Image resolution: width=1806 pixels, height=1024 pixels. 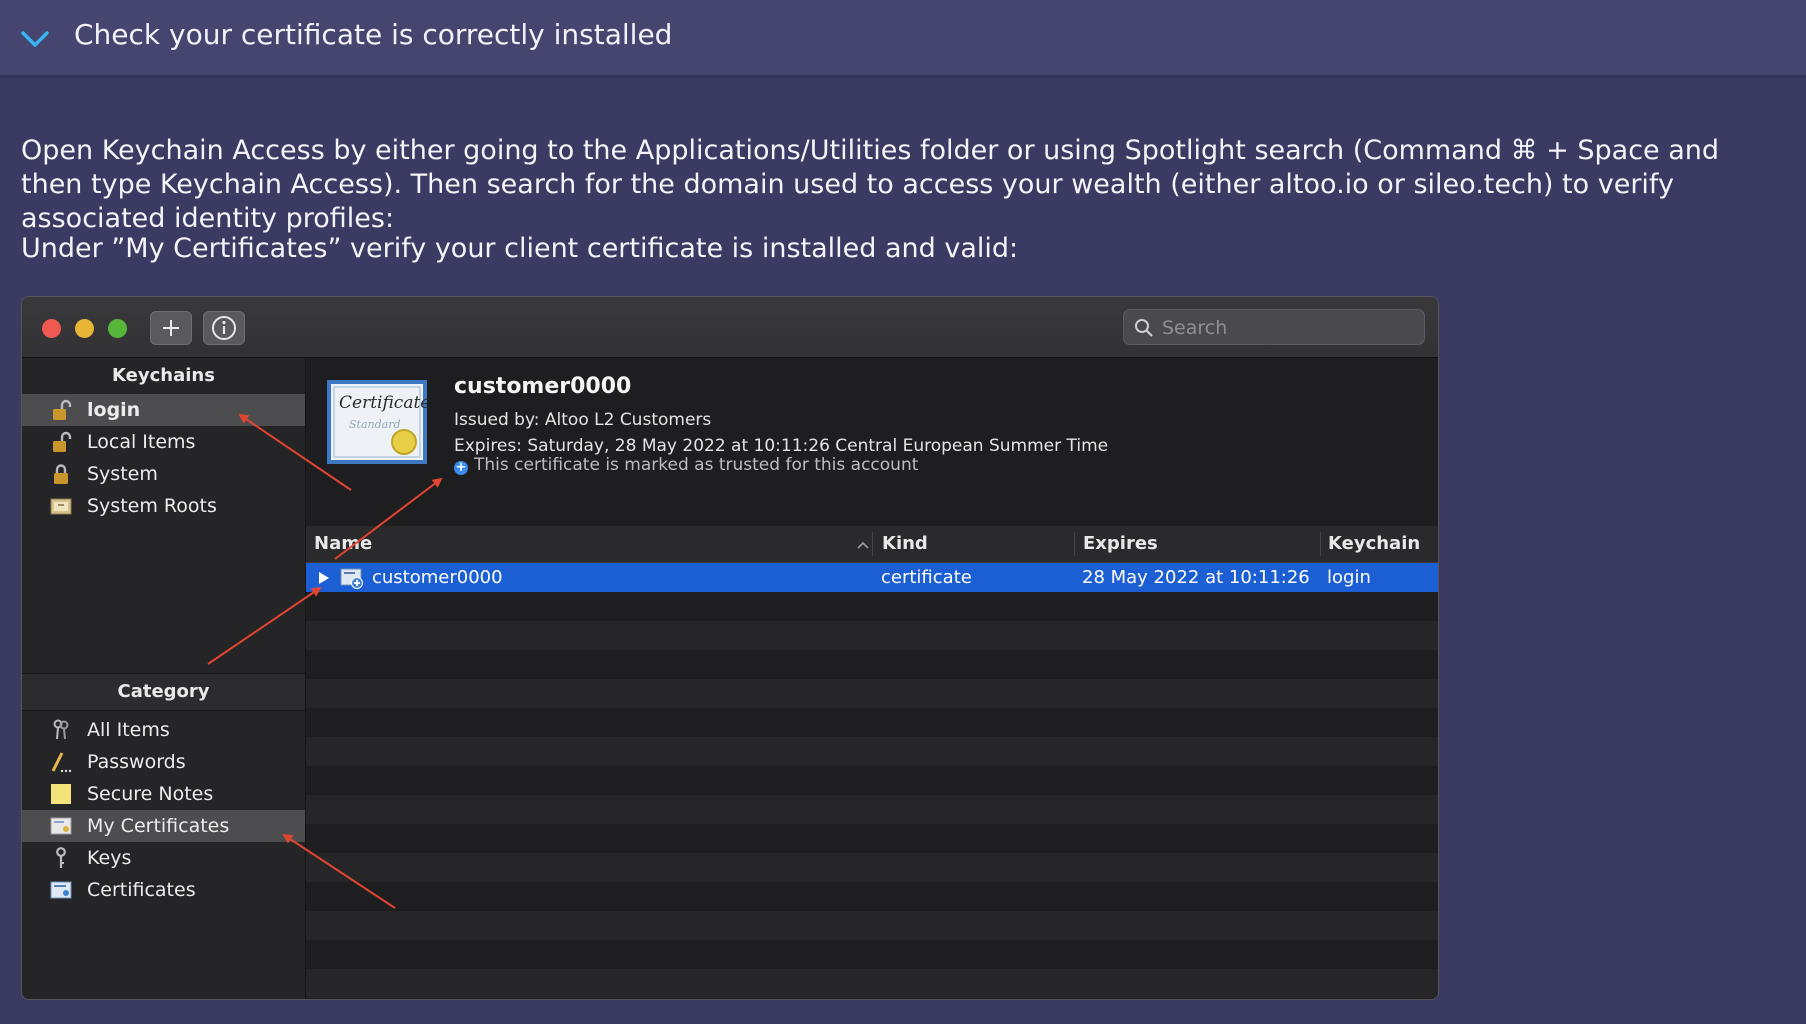 I want to click on locked-padlock-icon, so click(x=61, y=474).